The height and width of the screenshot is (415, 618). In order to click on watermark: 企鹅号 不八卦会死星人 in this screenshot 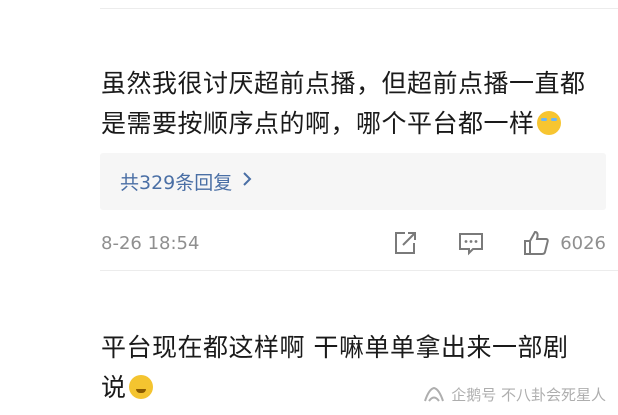, I will do `click(514, 394)`.